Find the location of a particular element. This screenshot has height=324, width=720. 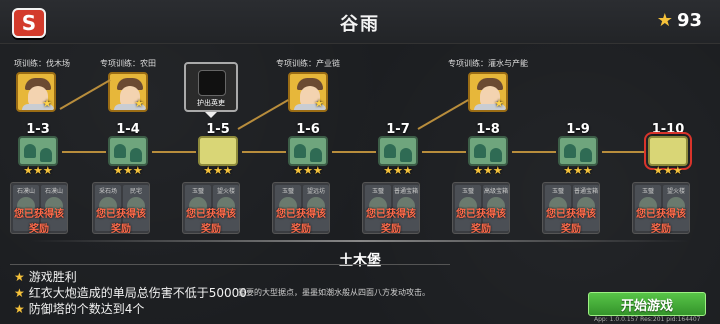

objective-text: 游戏胜利 is located at coordinates (52, 277).